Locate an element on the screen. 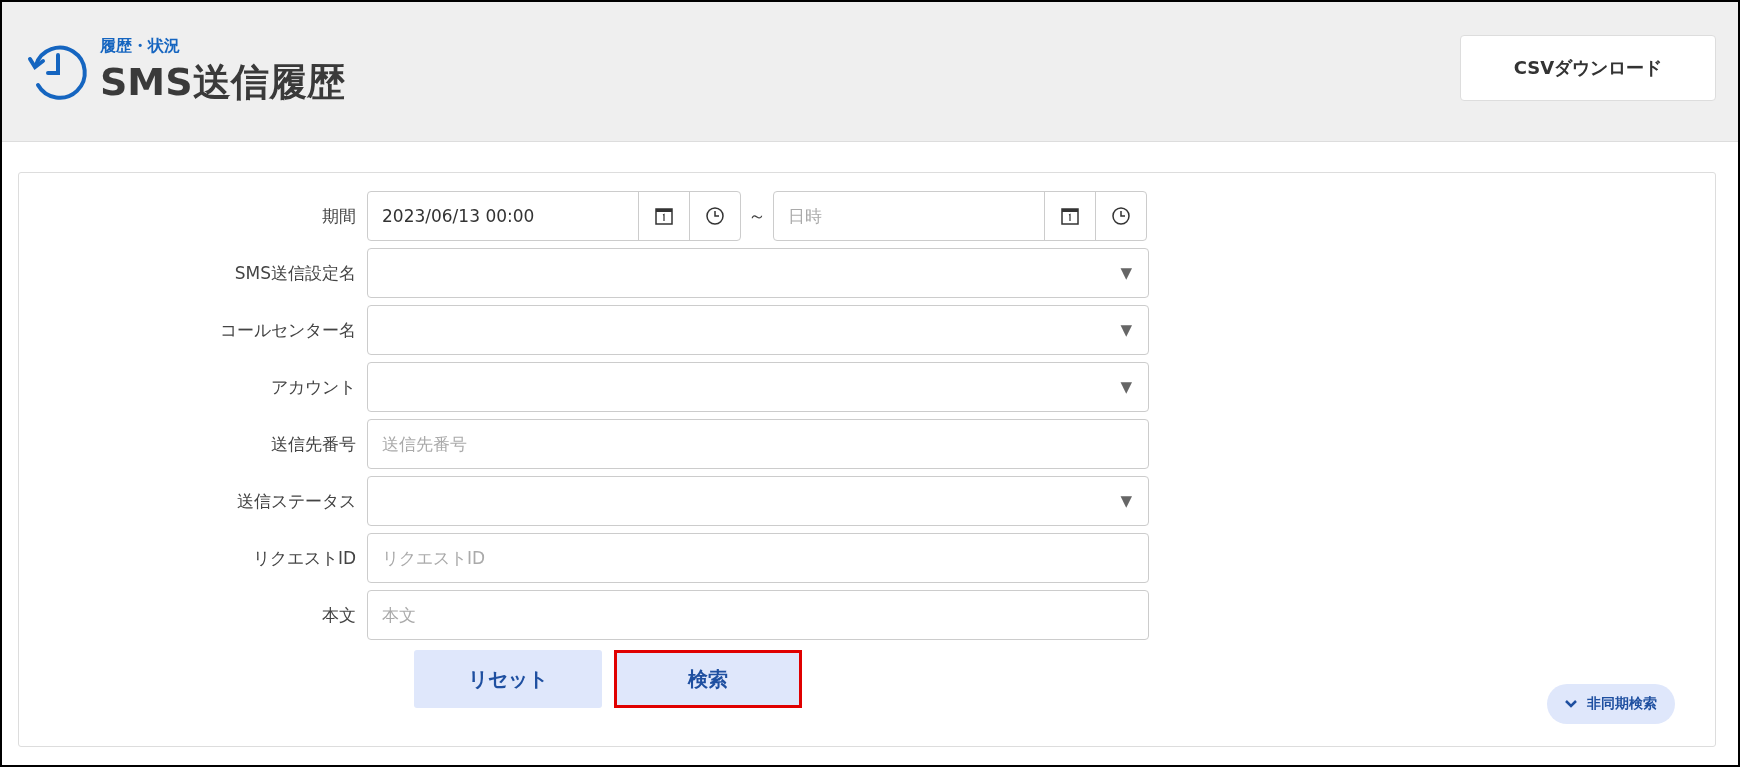 Image resolution: width=1740 pixels, height=767 pixels. field-value: 2023/06/13 00:00 is located at coordinates (458, 216).